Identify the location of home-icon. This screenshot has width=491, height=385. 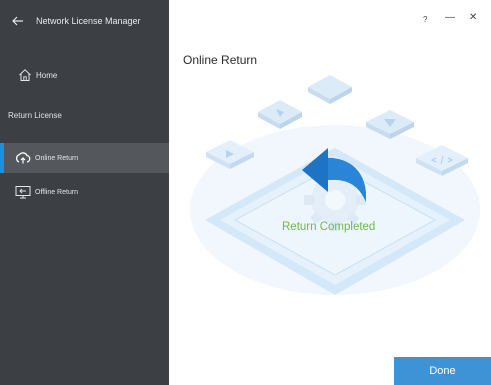
(25, 75).